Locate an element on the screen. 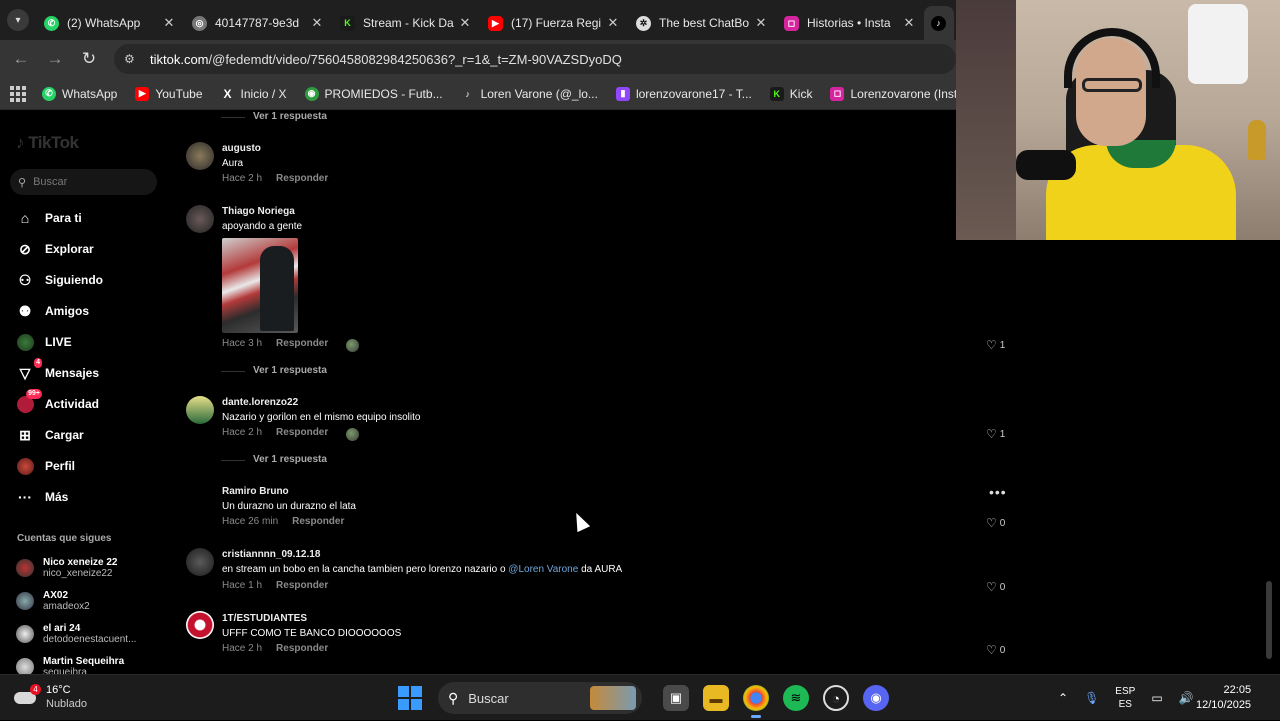  chevron-up-icon: ⌃ is located at coordinates (1063, 698).